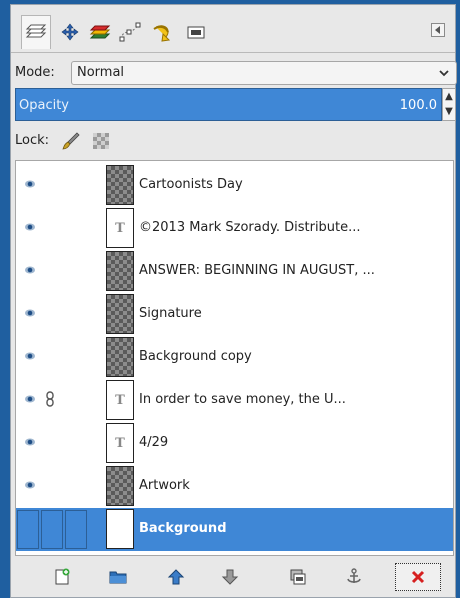  Describe the element at coordinates (233, 52) in the screenshot. I see `tab-divider` at that location.